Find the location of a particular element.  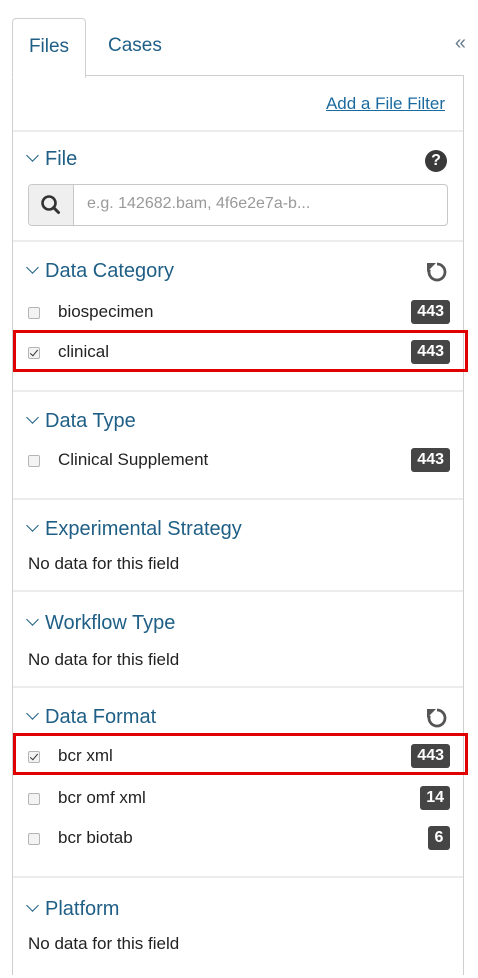

facet-title-file: File is located at coordinates (52, 159).